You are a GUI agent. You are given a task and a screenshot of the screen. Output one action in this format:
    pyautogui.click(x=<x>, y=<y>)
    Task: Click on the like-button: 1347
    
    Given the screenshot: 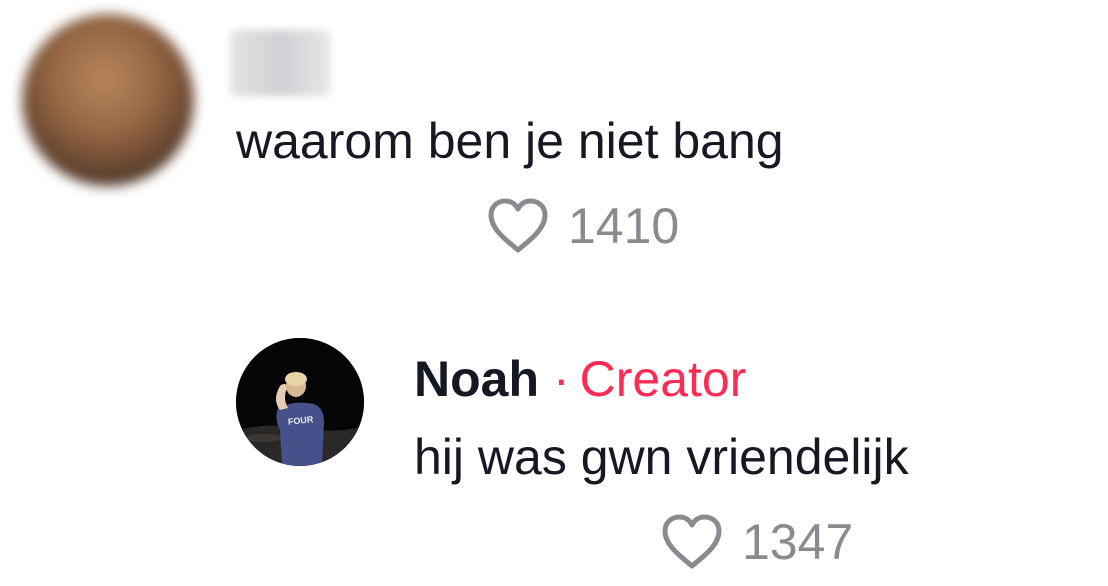 What is the action you would take?
    pyautogui.click(x=756, y=542)
    